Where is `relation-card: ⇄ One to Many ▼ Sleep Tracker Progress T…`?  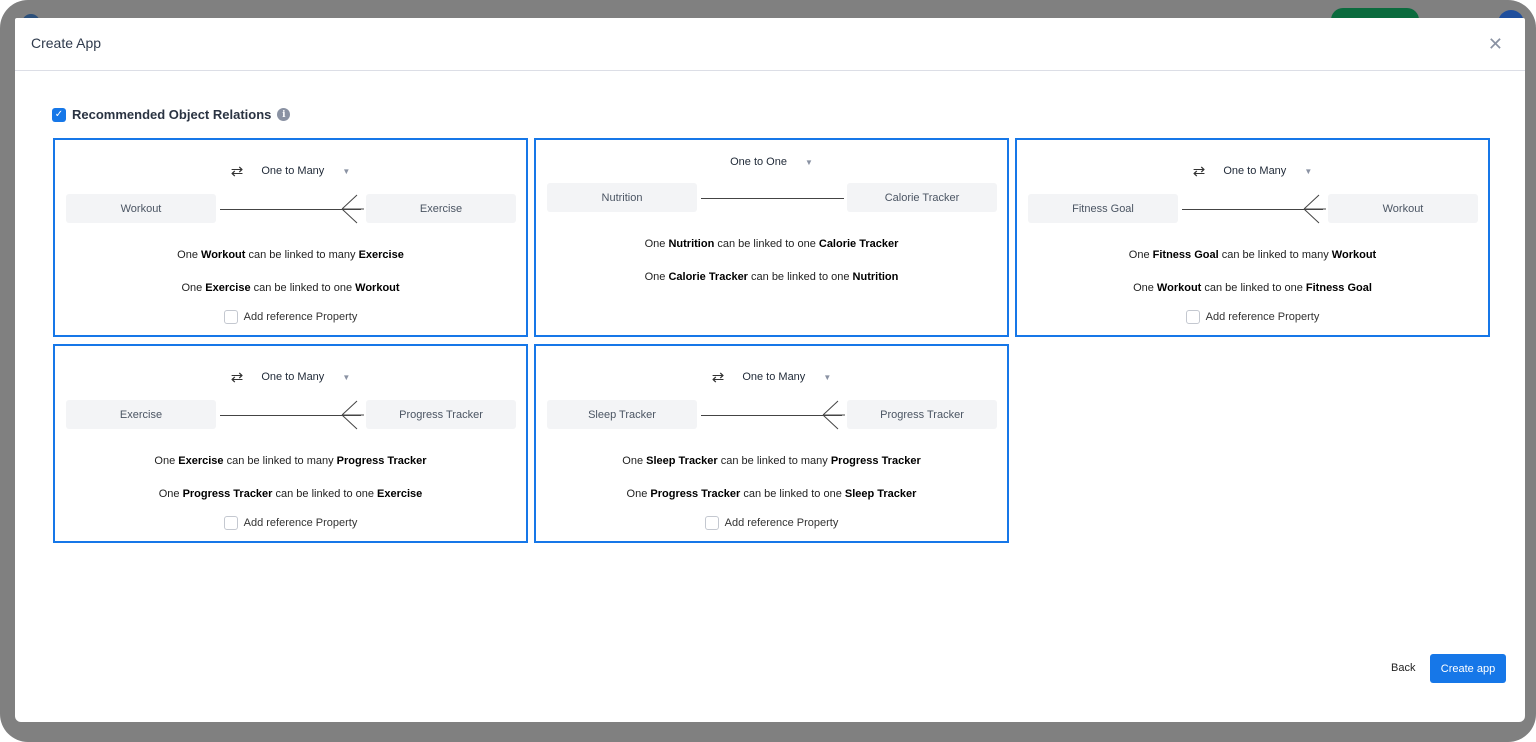 relation-card: ⇄ One to Many ▼ Sleep Tracker Progress T… is located at coordinates (771, 443).